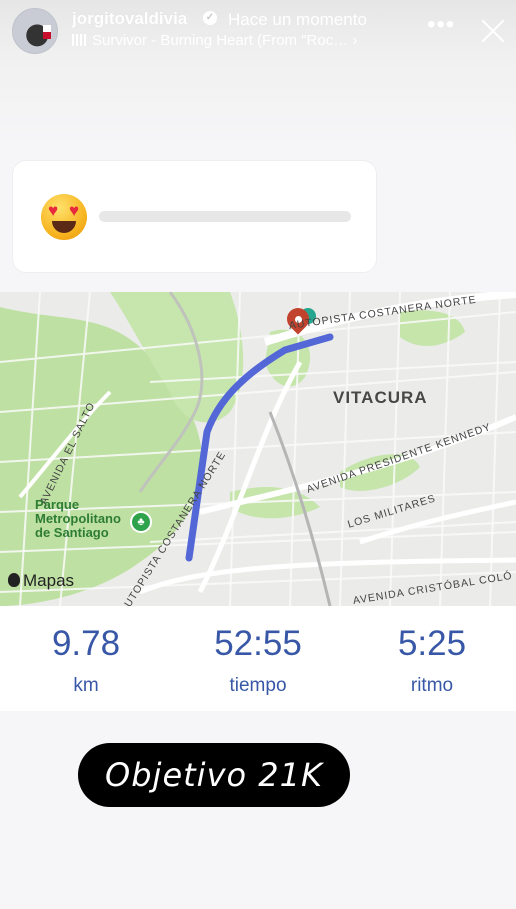  I want to click on music-bars-icon, so click(79, 40).